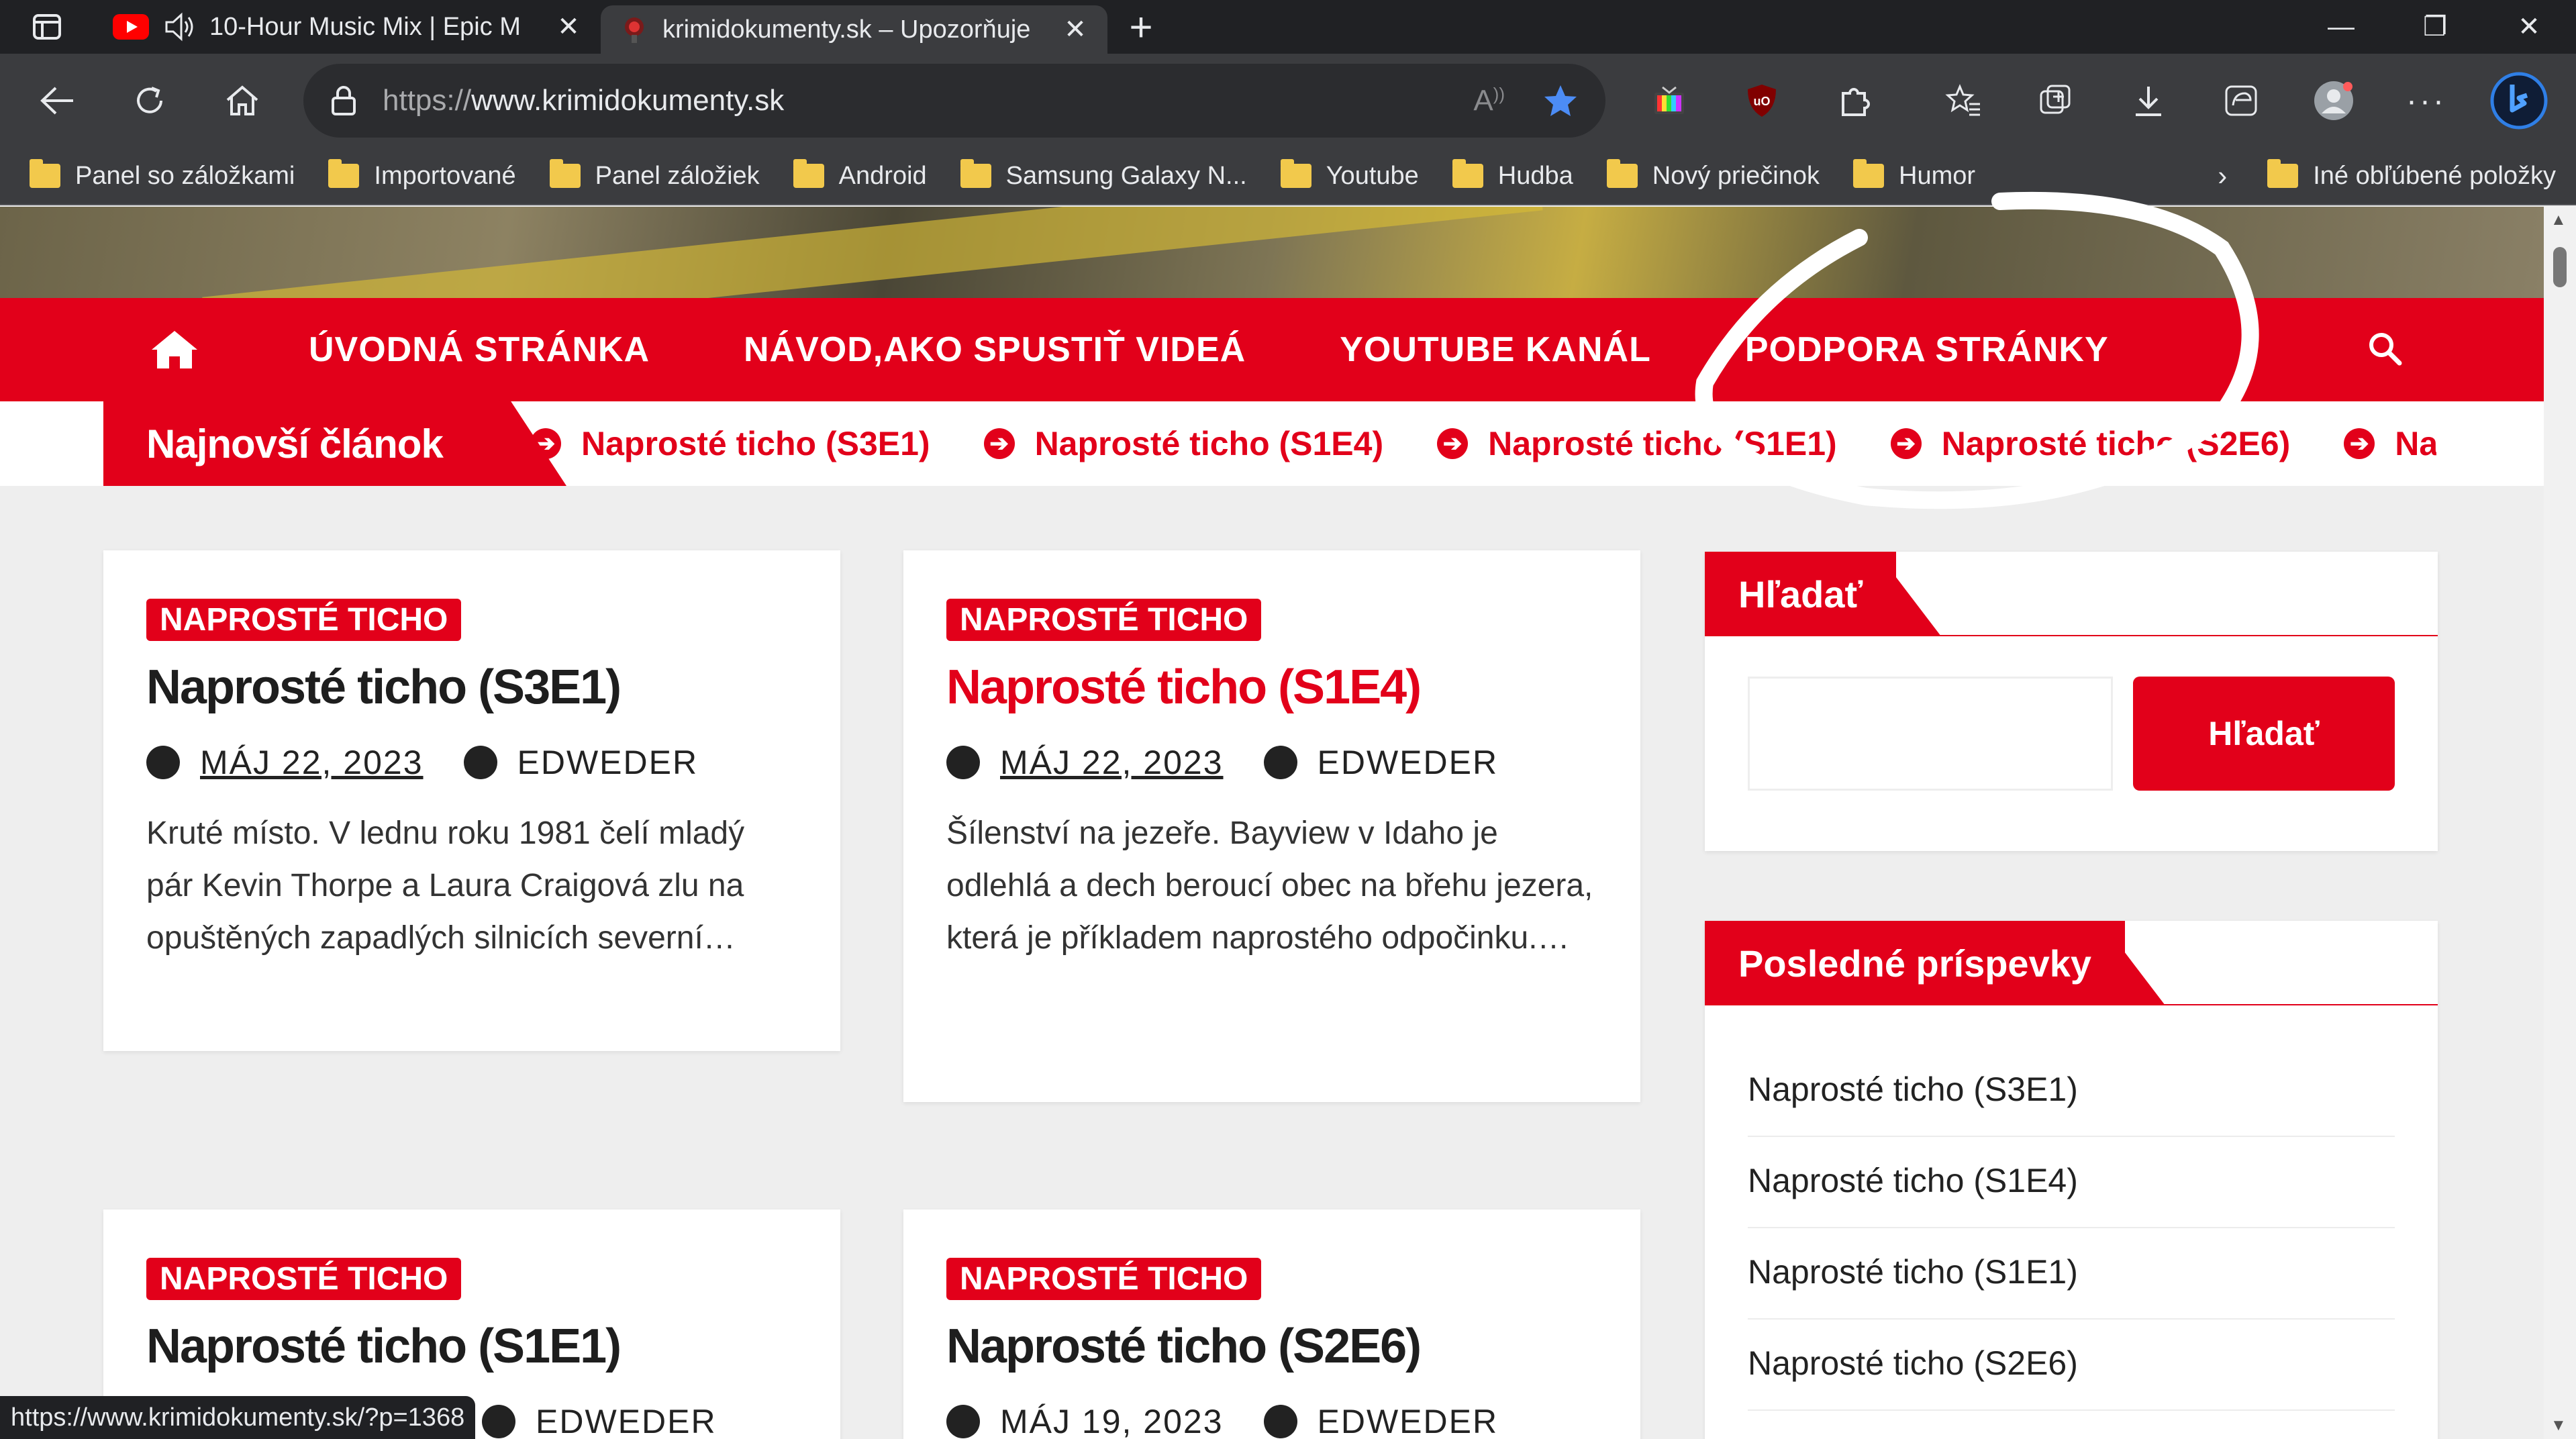 This screenshot has width=2576, height=1439. Describe the element at coordinates (846, 29) in the screenshot. I see `tab-title: krimidokumenty.sk – Upozorňuje` at that location.